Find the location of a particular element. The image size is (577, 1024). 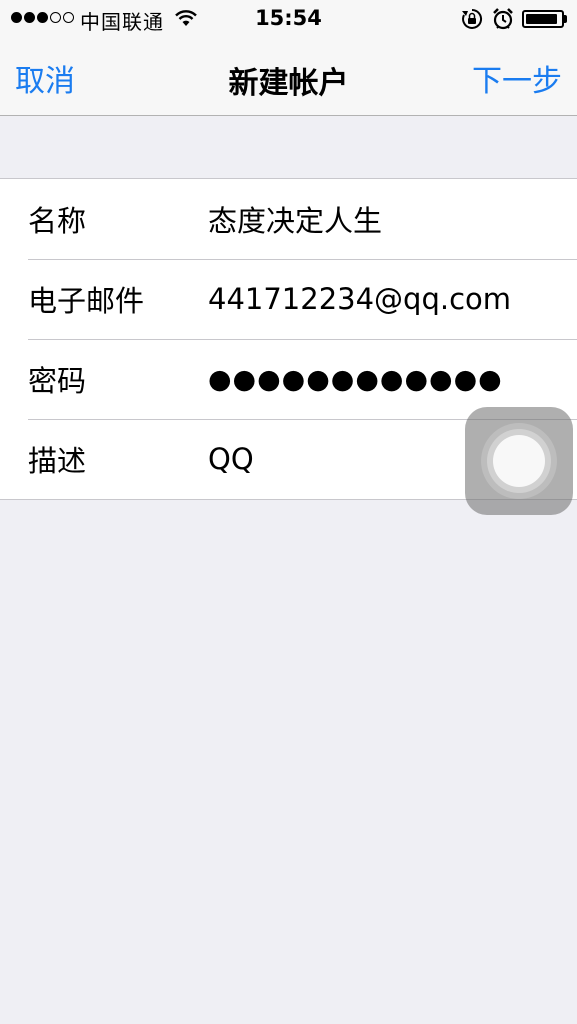

name-row: 名称 态度决定人生 is located at coordinates (288, 219).